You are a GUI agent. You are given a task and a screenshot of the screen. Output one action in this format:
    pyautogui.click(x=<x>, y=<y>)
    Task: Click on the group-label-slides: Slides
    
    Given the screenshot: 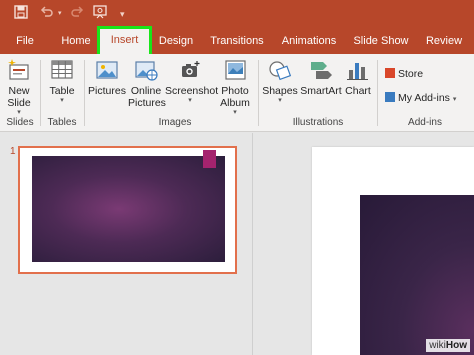 What is the action you would take?
    pyautogui.click(x=20, y=122)
    